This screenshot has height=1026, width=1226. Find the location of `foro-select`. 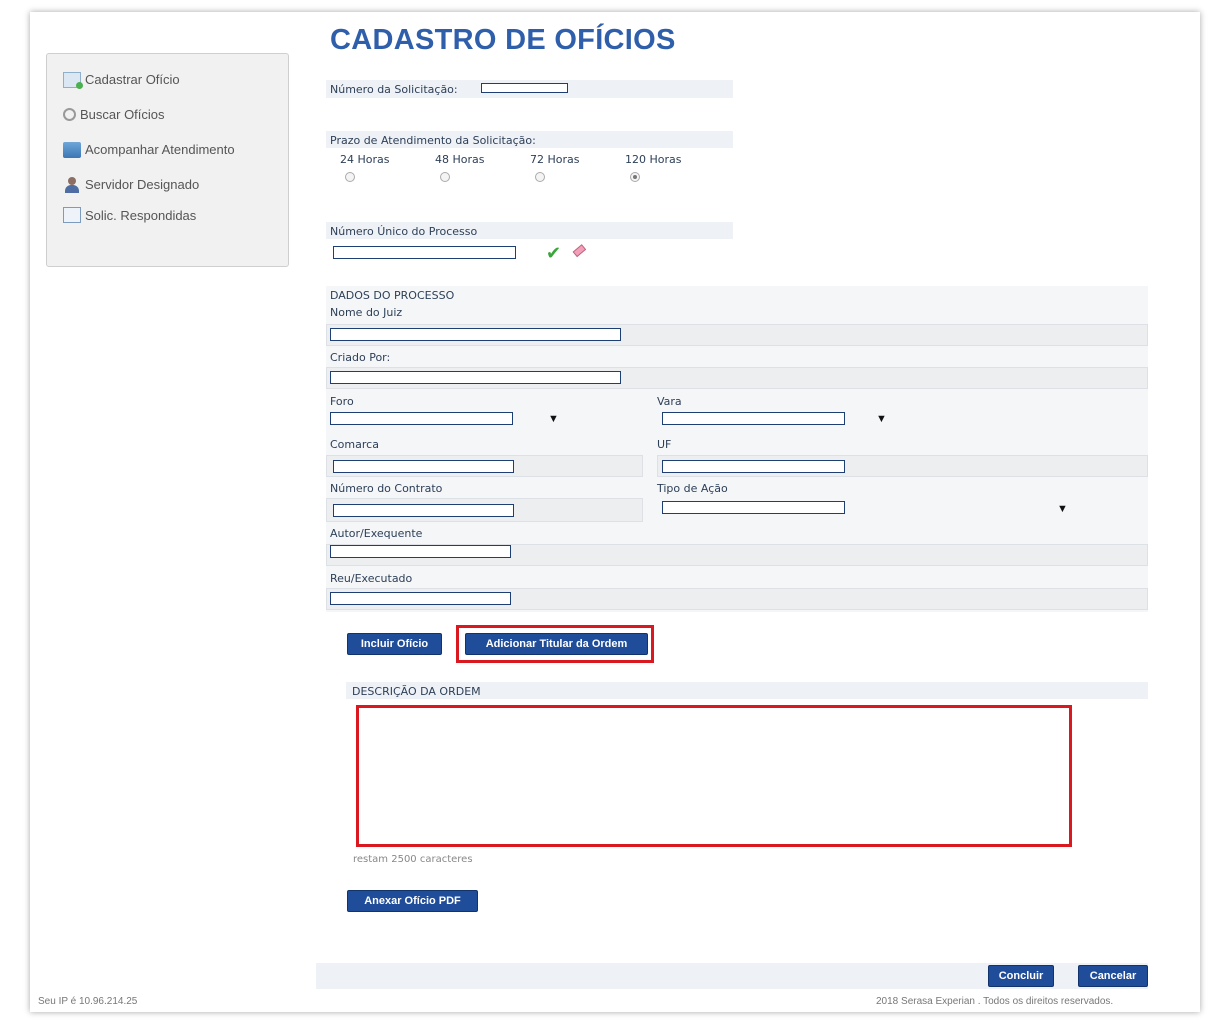

foro-select is located at coordinates (421, 418).